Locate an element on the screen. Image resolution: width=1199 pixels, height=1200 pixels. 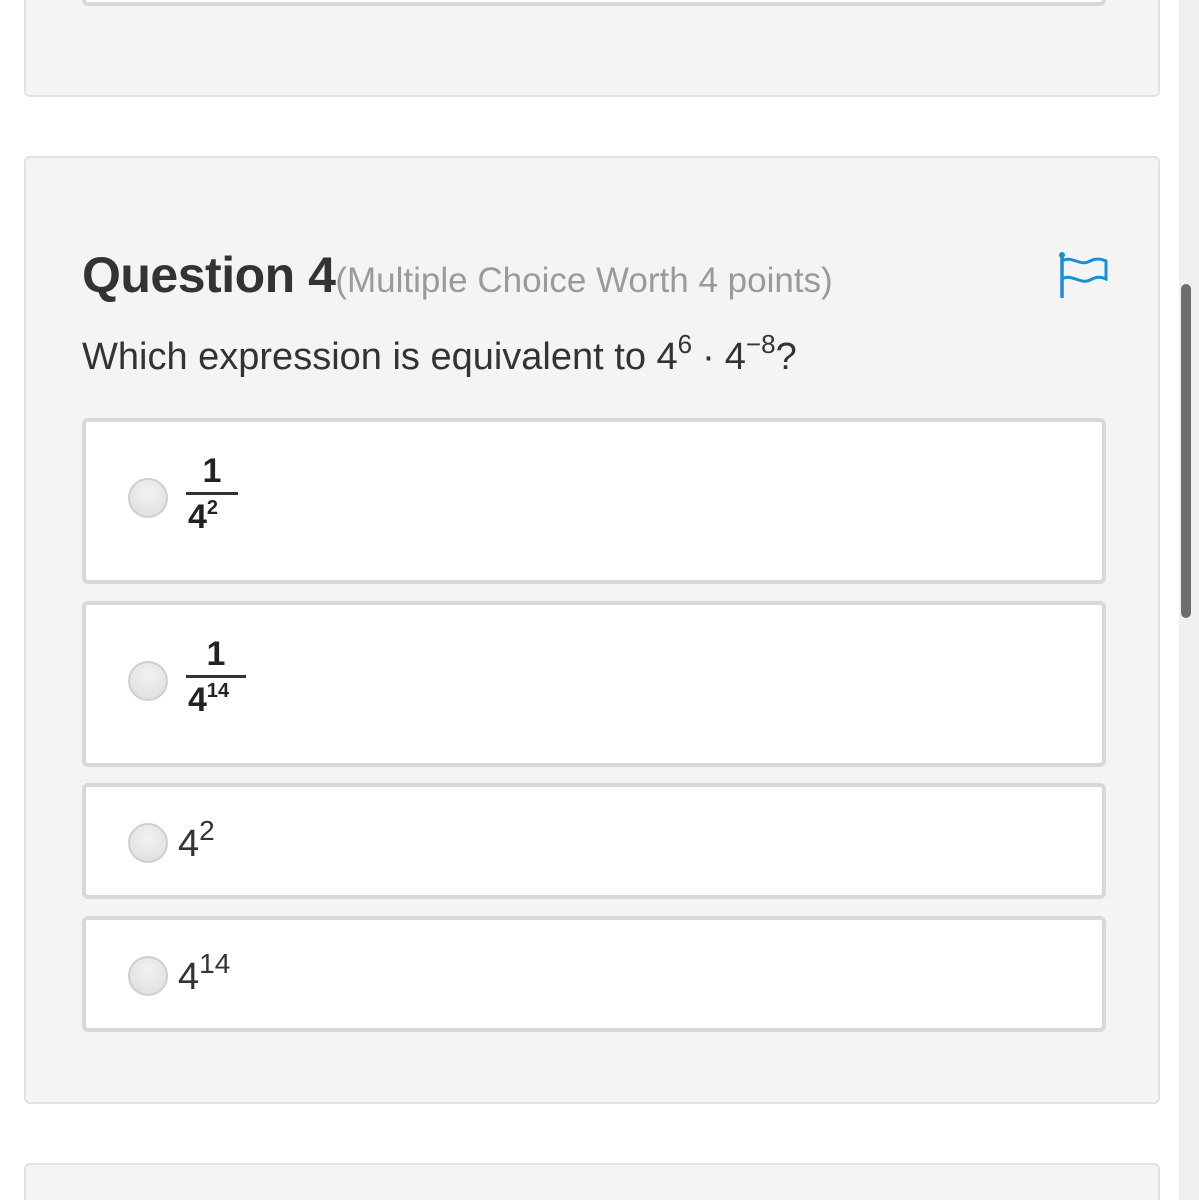
answer-option-a: 1 42 is located at coordinates (594, 501).